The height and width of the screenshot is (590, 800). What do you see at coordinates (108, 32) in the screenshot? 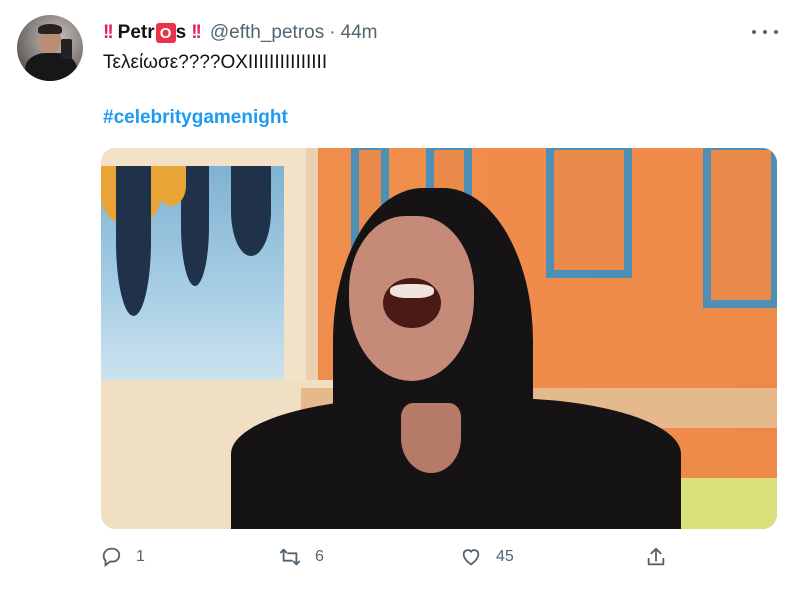
I see `double-exclamation-emoji: !!` at bounding box center [108, 32].